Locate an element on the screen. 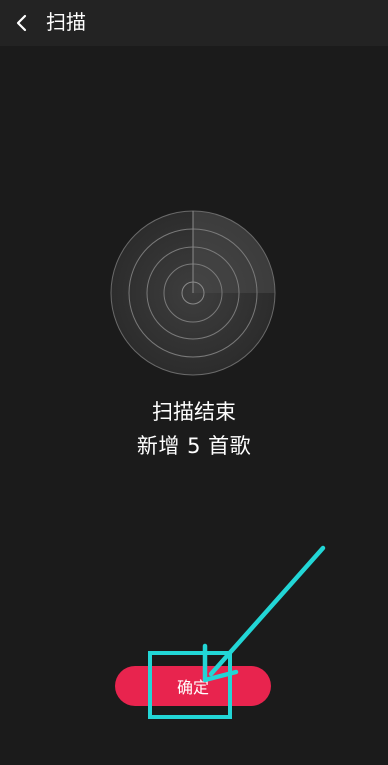 The width and height of the screenshot is (388, 765). scan-status-text: 扫描结束 is located at coordinates (194, 412).